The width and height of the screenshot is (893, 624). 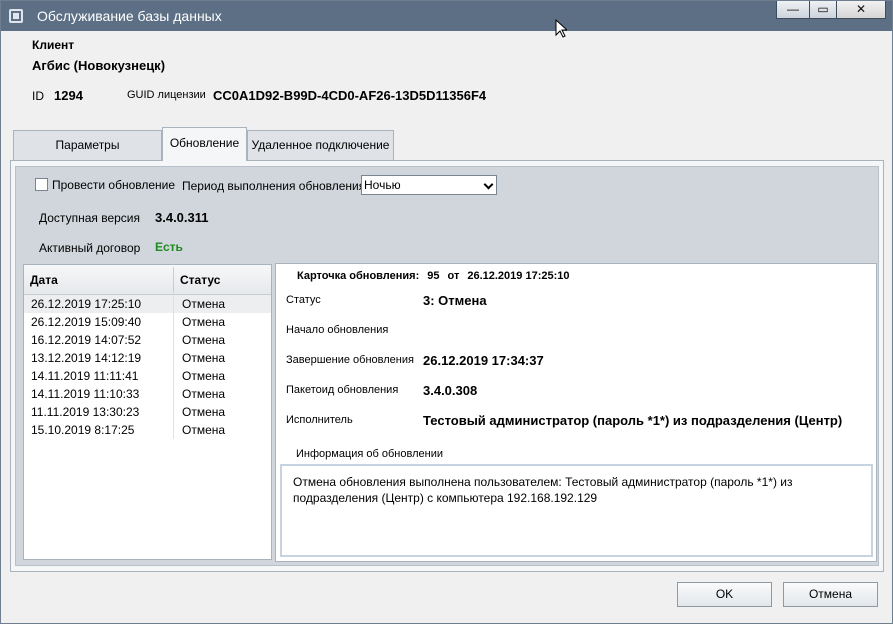 I want to click on ok-button: OK, so click(x=724, y=594).